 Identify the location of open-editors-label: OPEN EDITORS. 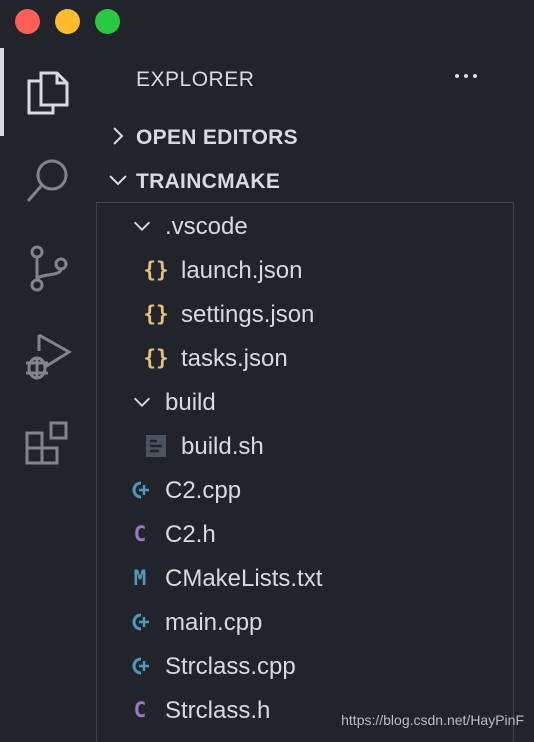
(217, 137).